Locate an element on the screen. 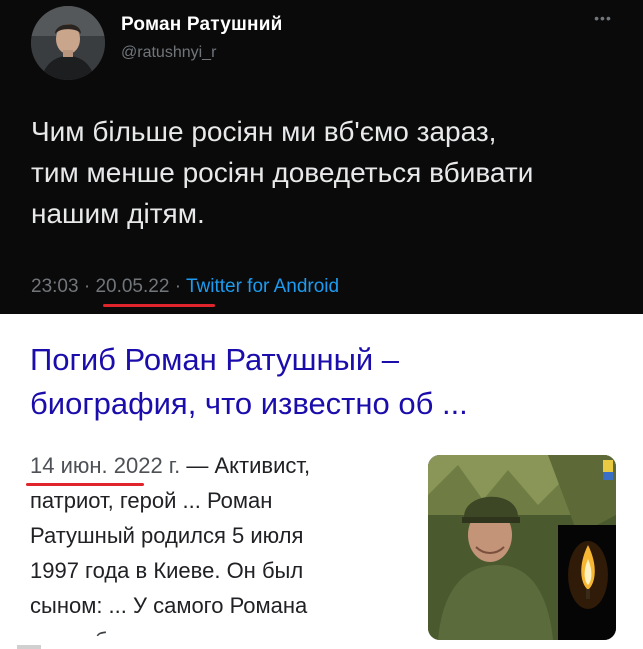  snippet-line: 14 июн. 2022 г. — Активист, is located at coordinates (220, 465).